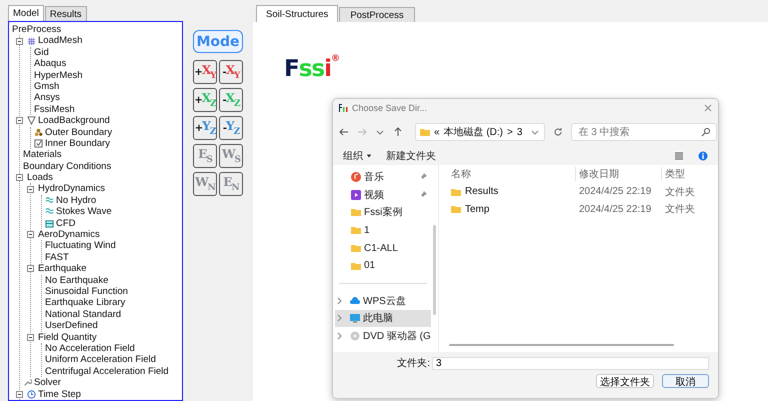 The width and height of the screenshot is (768, 401). I want to click on tree-item: Earthquake, so click(62, 269).